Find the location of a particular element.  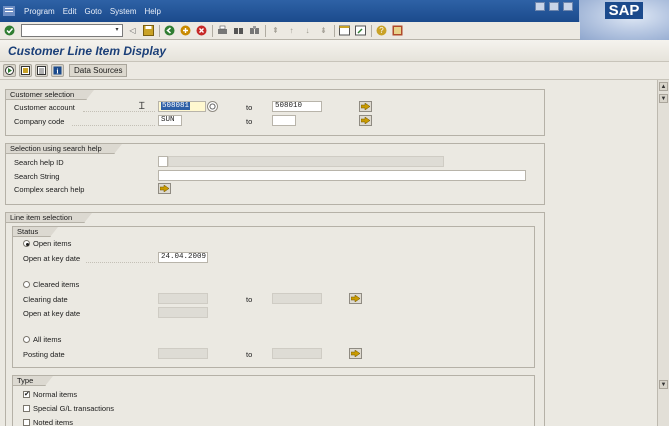

sap-logo-text: SAP is located at coordinates (624, 10).